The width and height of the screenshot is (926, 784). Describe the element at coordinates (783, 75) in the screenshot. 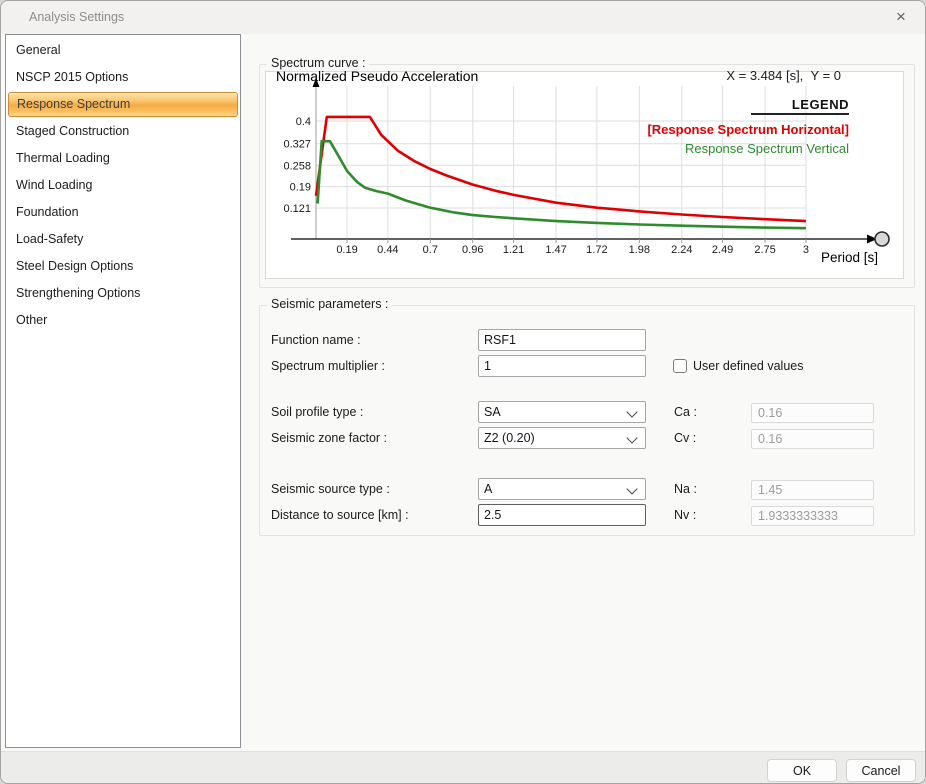

I see `cursor-readout: X = 3.484 [s], Y = 0` at that location.